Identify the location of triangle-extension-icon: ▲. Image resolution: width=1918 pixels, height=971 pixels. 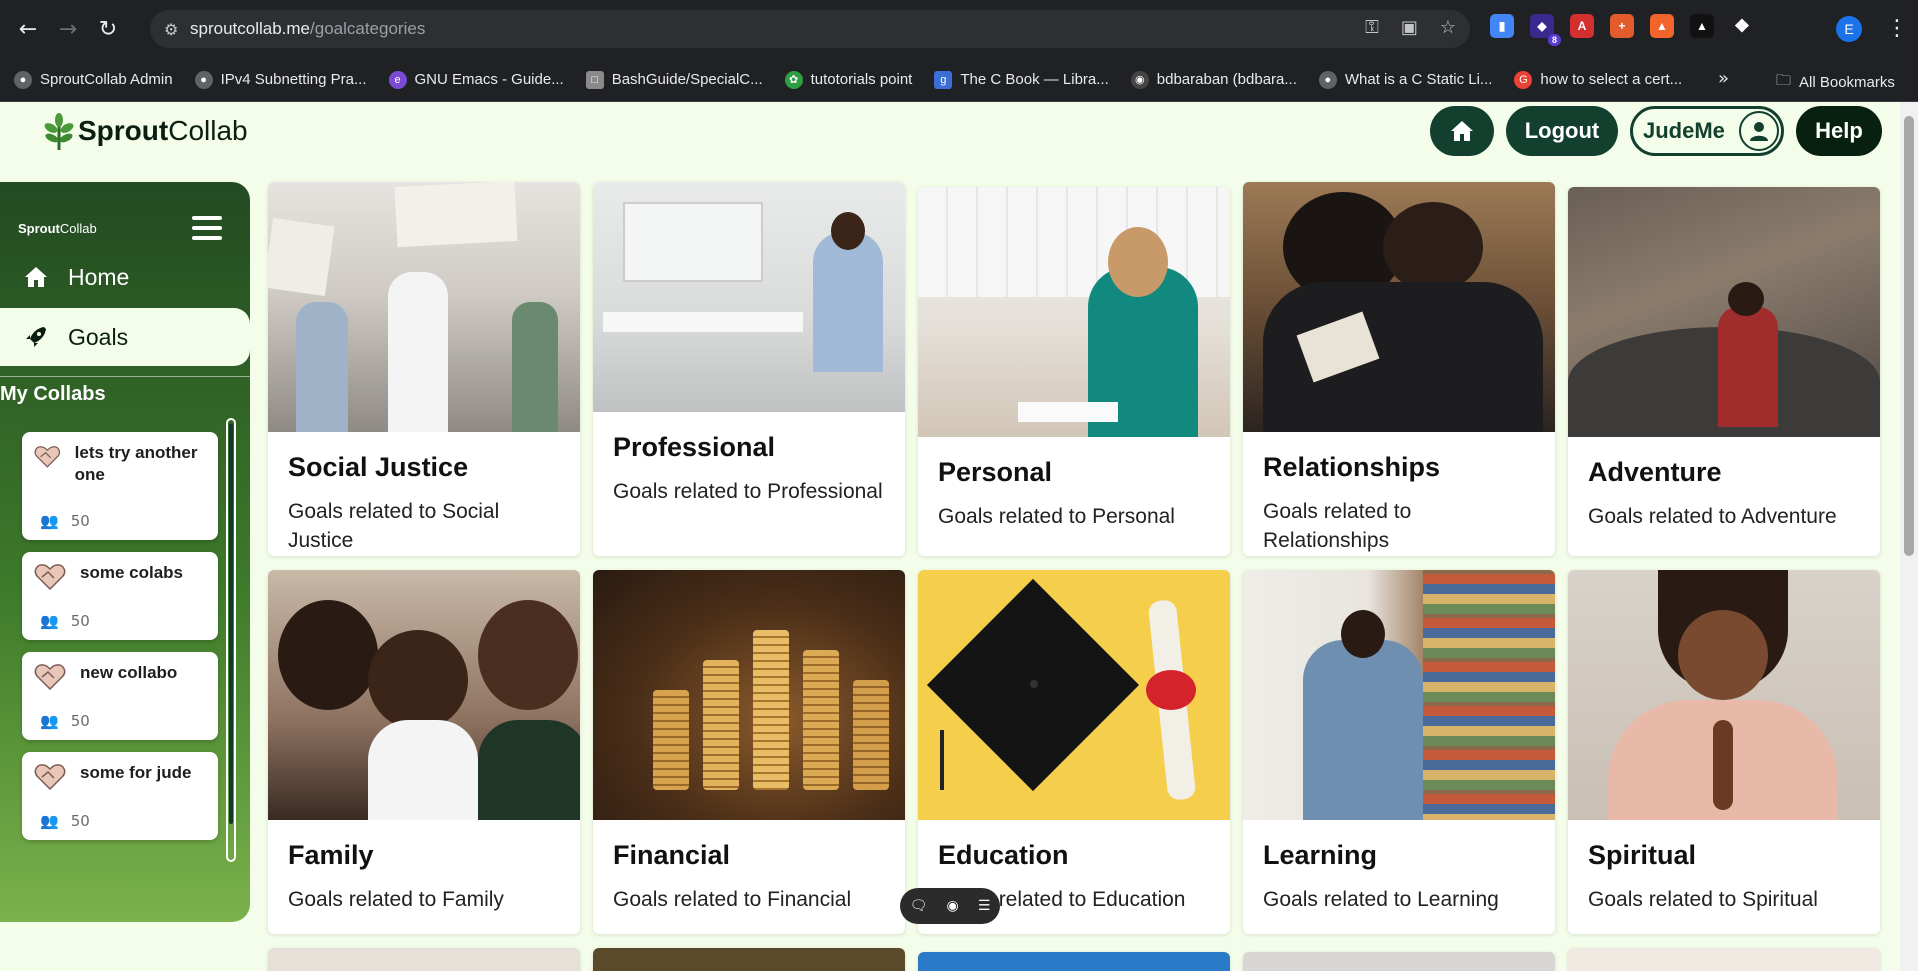
(1702, 26).